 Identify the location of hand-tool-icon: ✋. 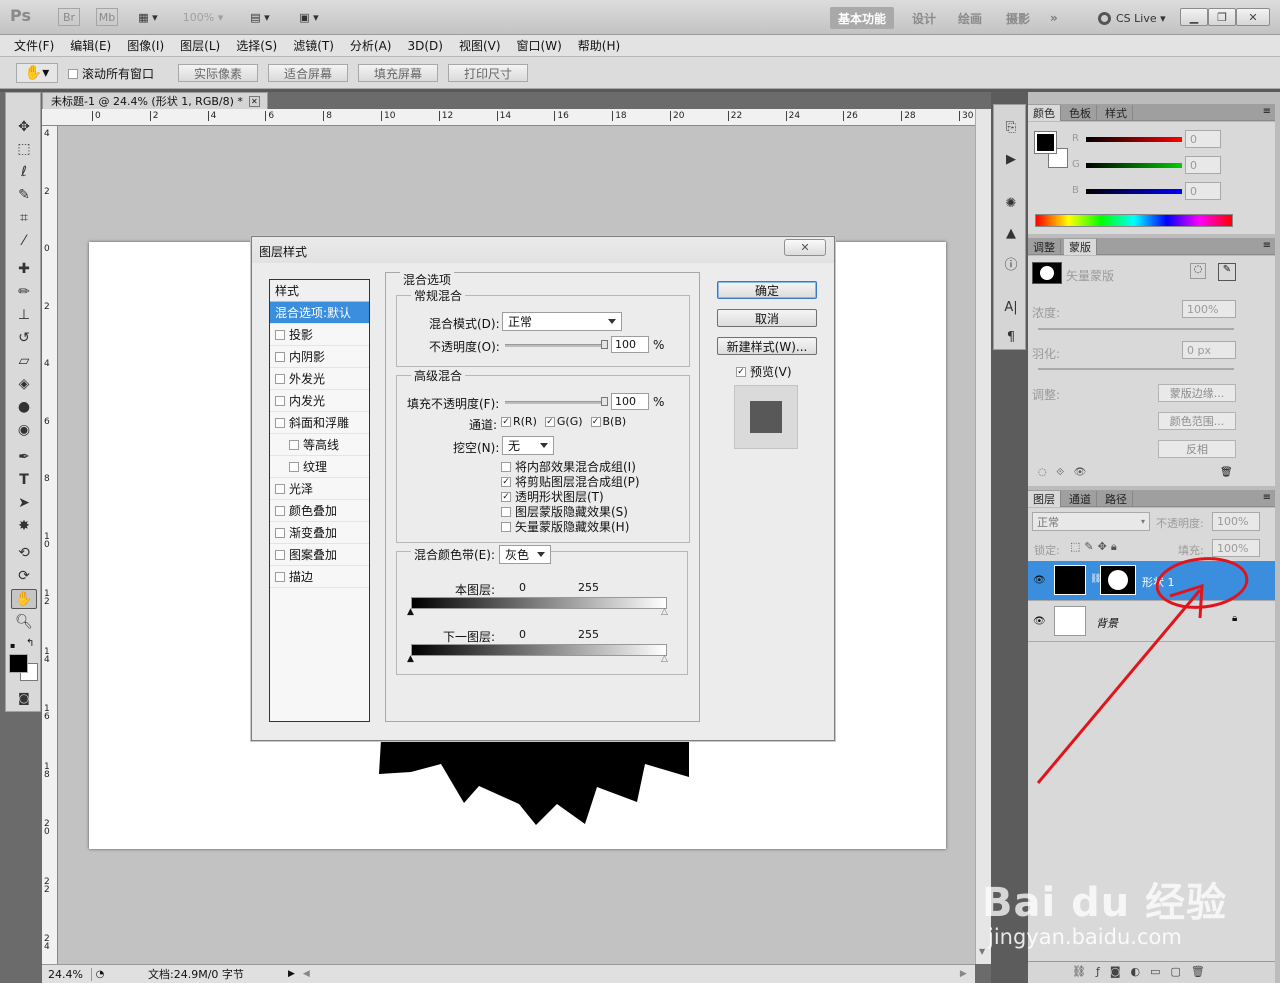
(24, 599).